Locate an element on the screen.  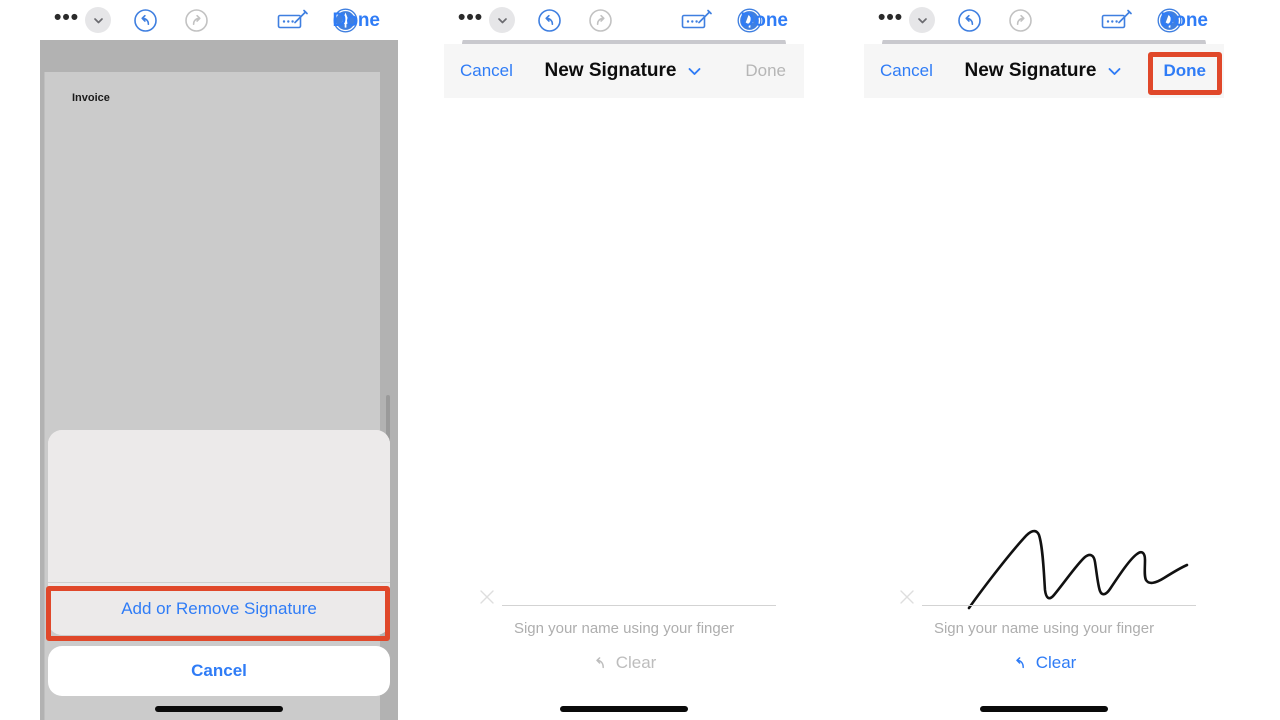
markup-toolbar-3: ••• Done is located at coordinates (1044, 20).